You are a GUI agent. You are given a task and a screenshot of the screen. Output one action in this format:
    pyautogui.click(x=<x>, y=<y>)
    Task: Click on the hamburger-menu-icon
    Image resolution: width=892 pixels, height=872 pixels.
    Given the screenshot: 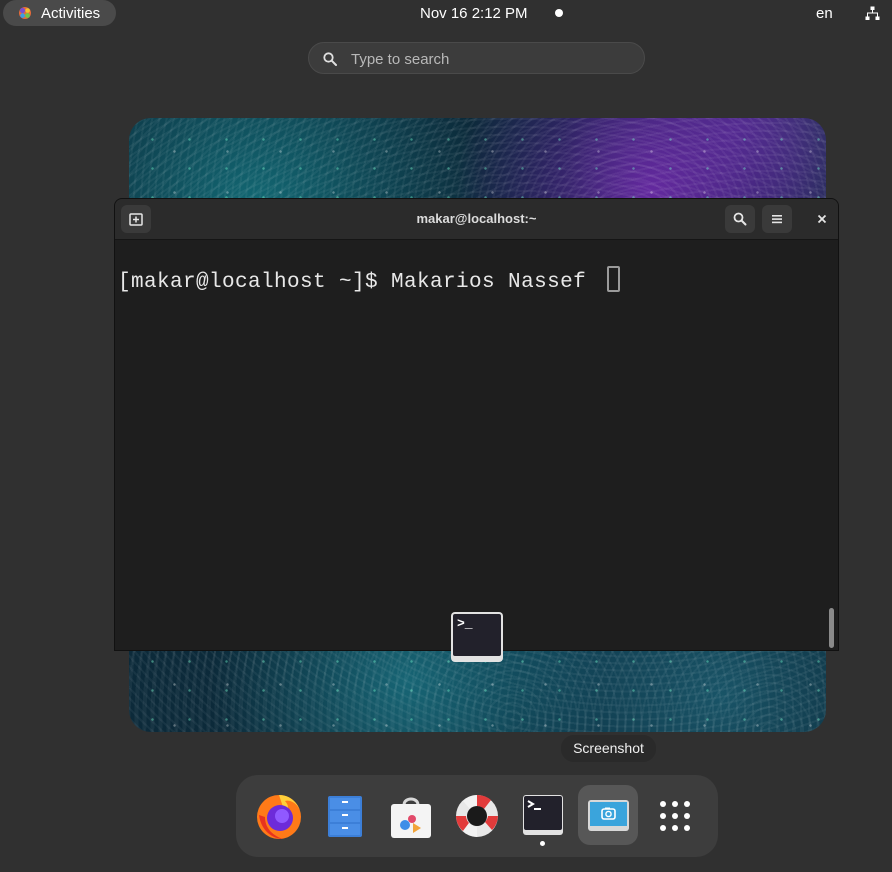 What is the action you would take?
    pyautogui.click(x=777, y=219)
    